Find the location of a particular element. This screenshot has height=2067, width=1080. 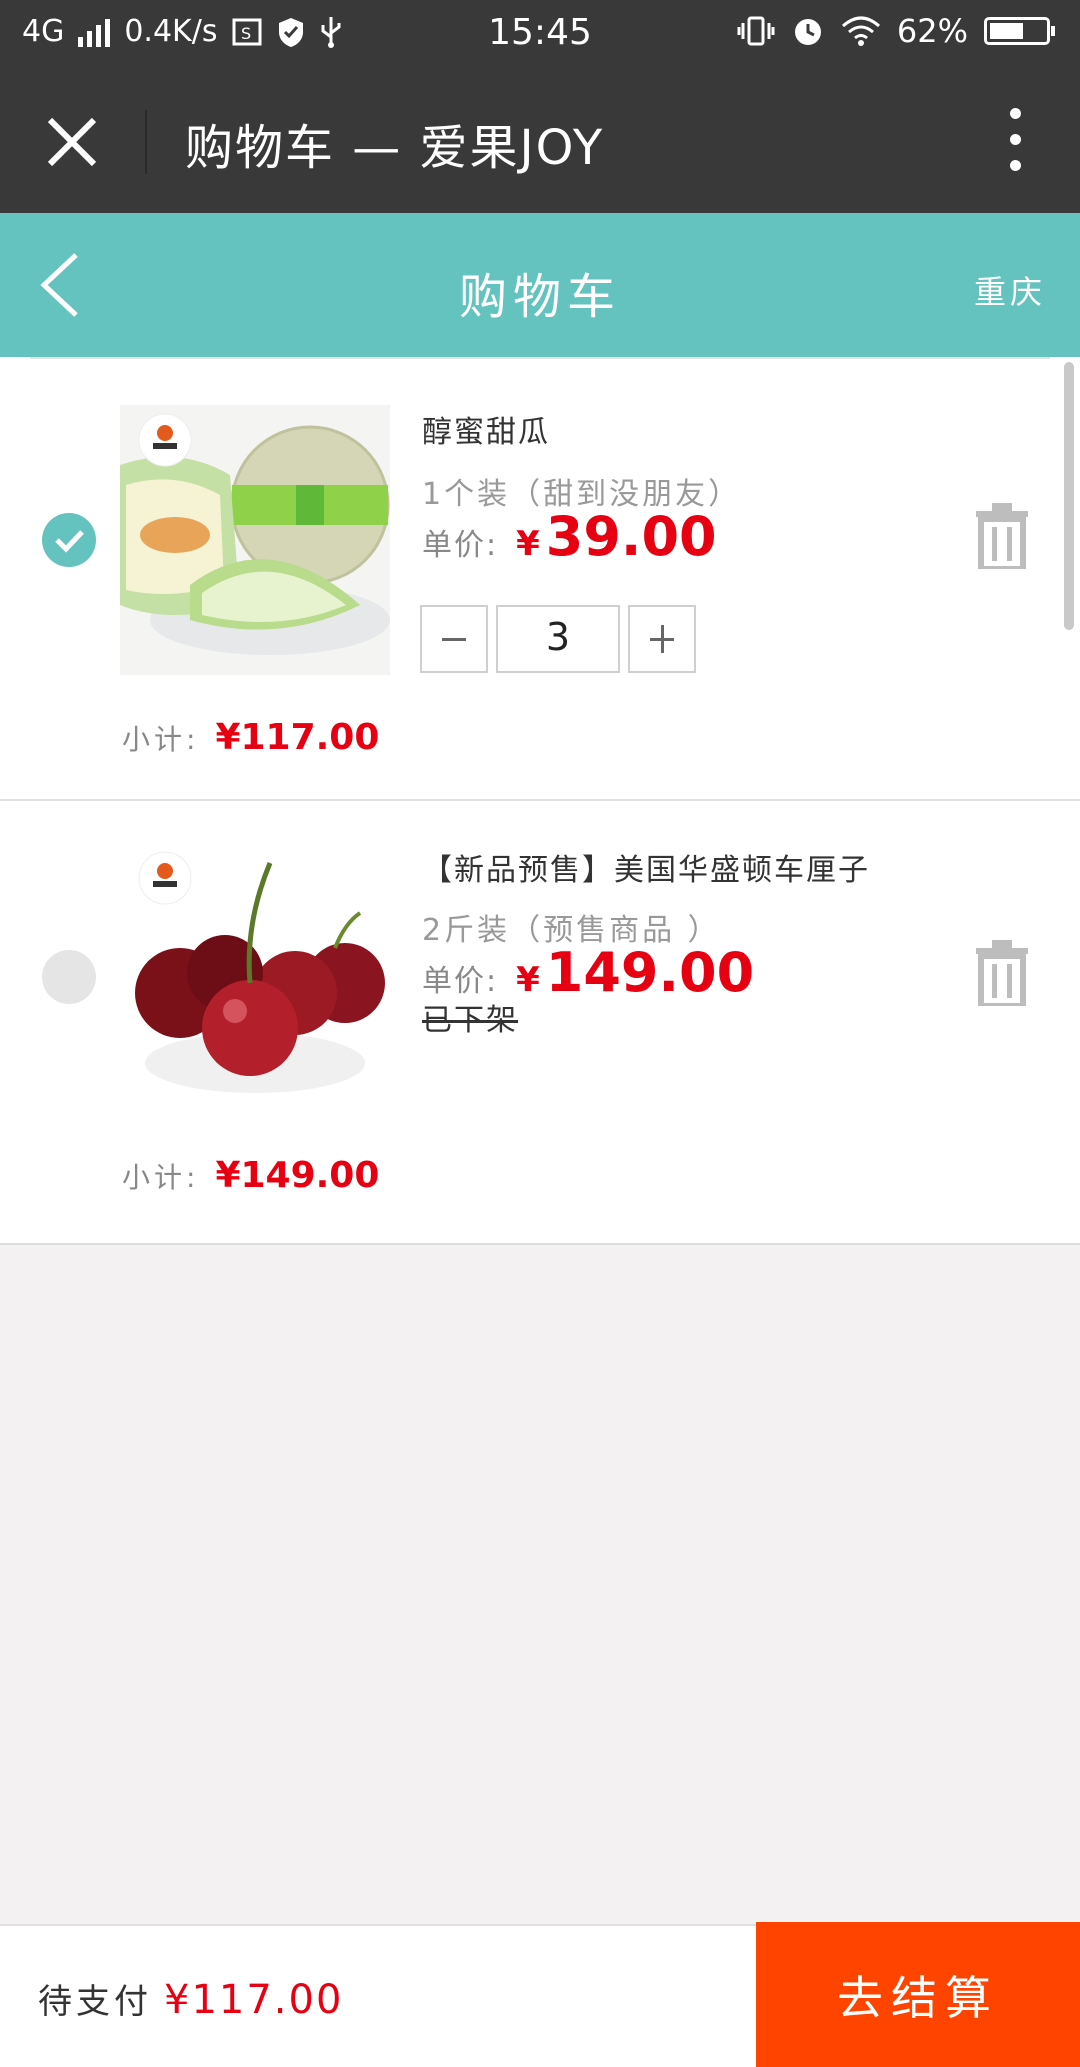

scrollbar is located at coordinates (1069, 496).